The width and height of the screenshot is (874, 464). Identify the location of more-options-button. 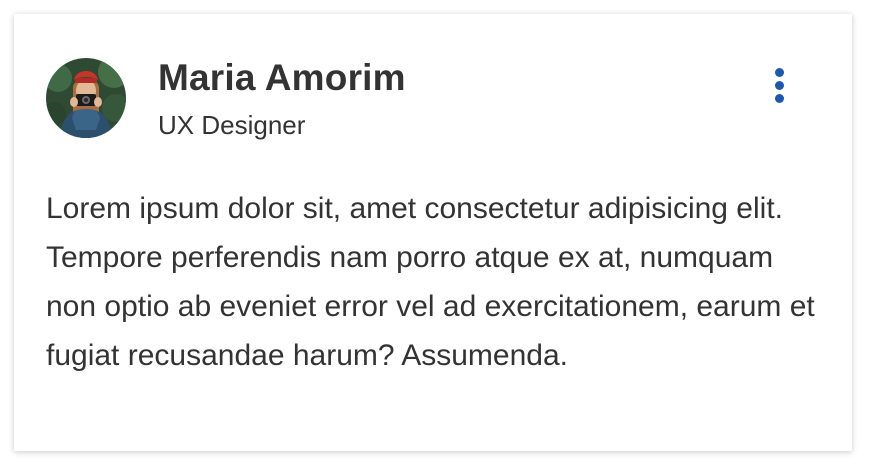
(780, 86).